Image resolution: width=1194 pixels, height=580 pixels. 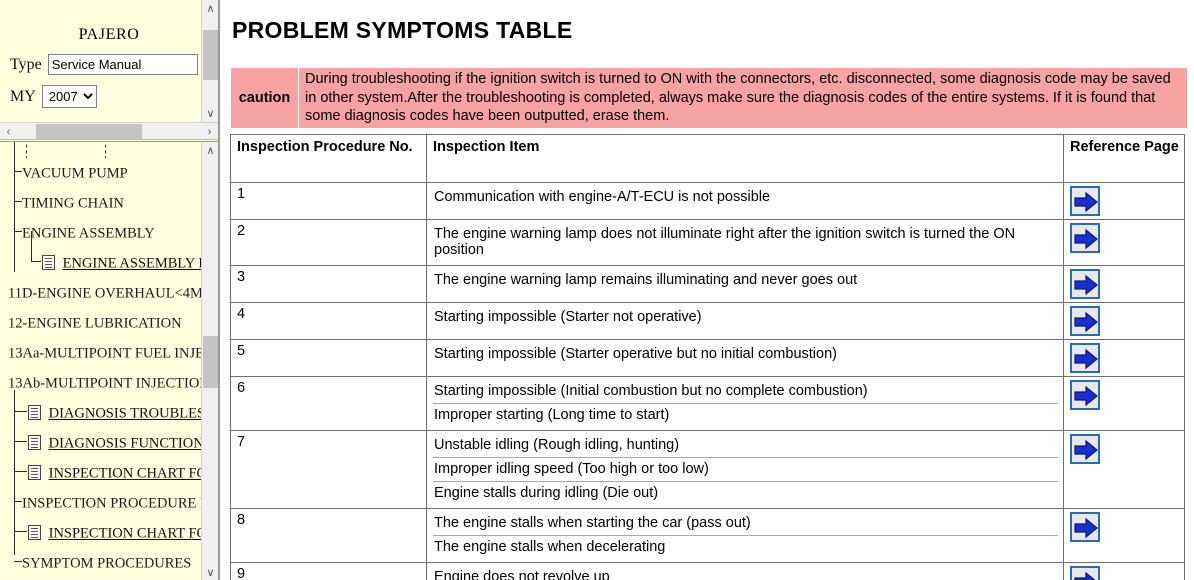 What do you see at coordinates (100, 151) in the screenshot?
I see `tree-item-partial` at bounding box center [100, 151].